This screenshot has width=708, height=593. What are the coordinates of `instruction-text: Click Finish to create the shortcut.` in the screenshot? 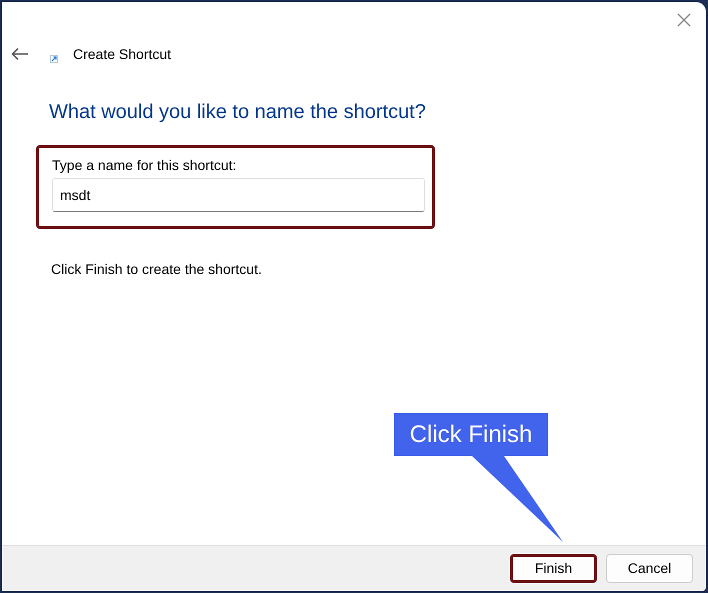 It's located at (157, 269).